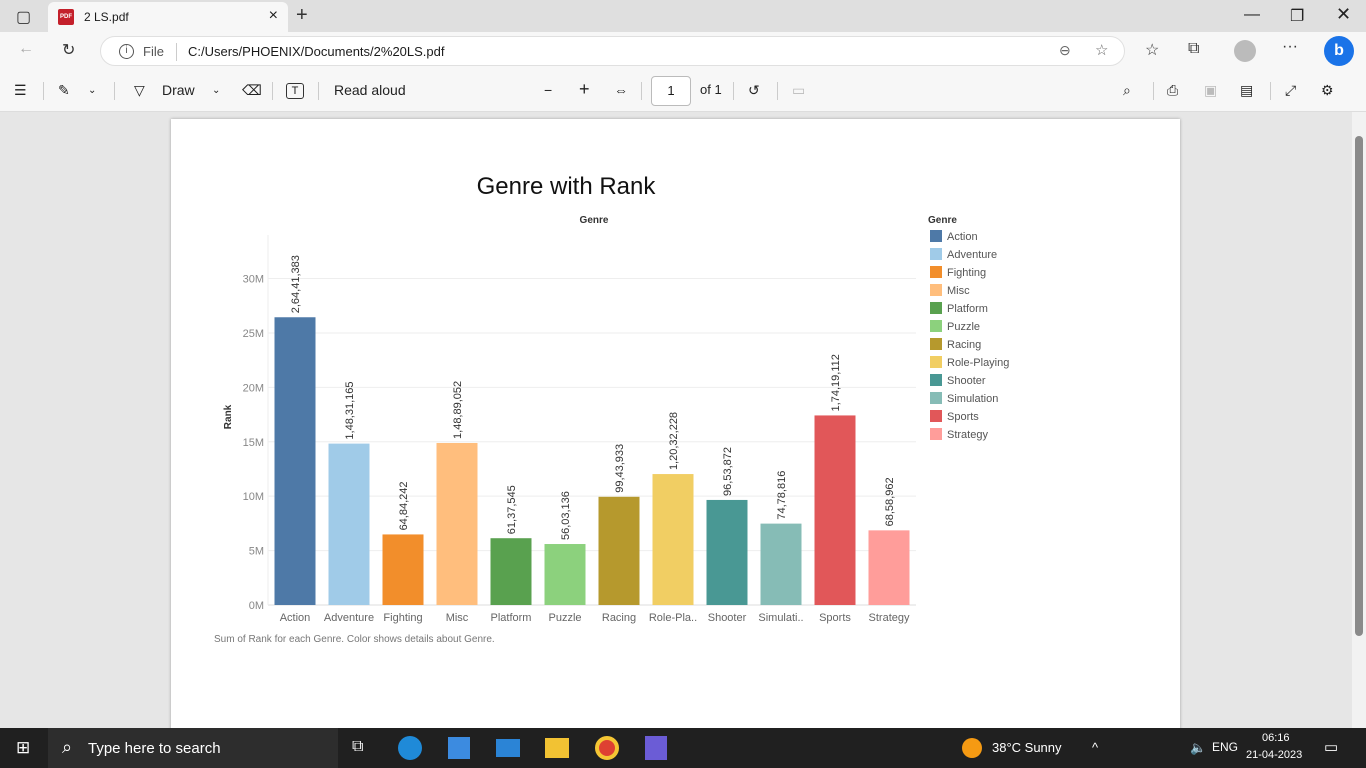 Image resolution: width=1366 pixels, height=768 pixels. I want to click on close-window-icon: ✕, so click(1343, 14).